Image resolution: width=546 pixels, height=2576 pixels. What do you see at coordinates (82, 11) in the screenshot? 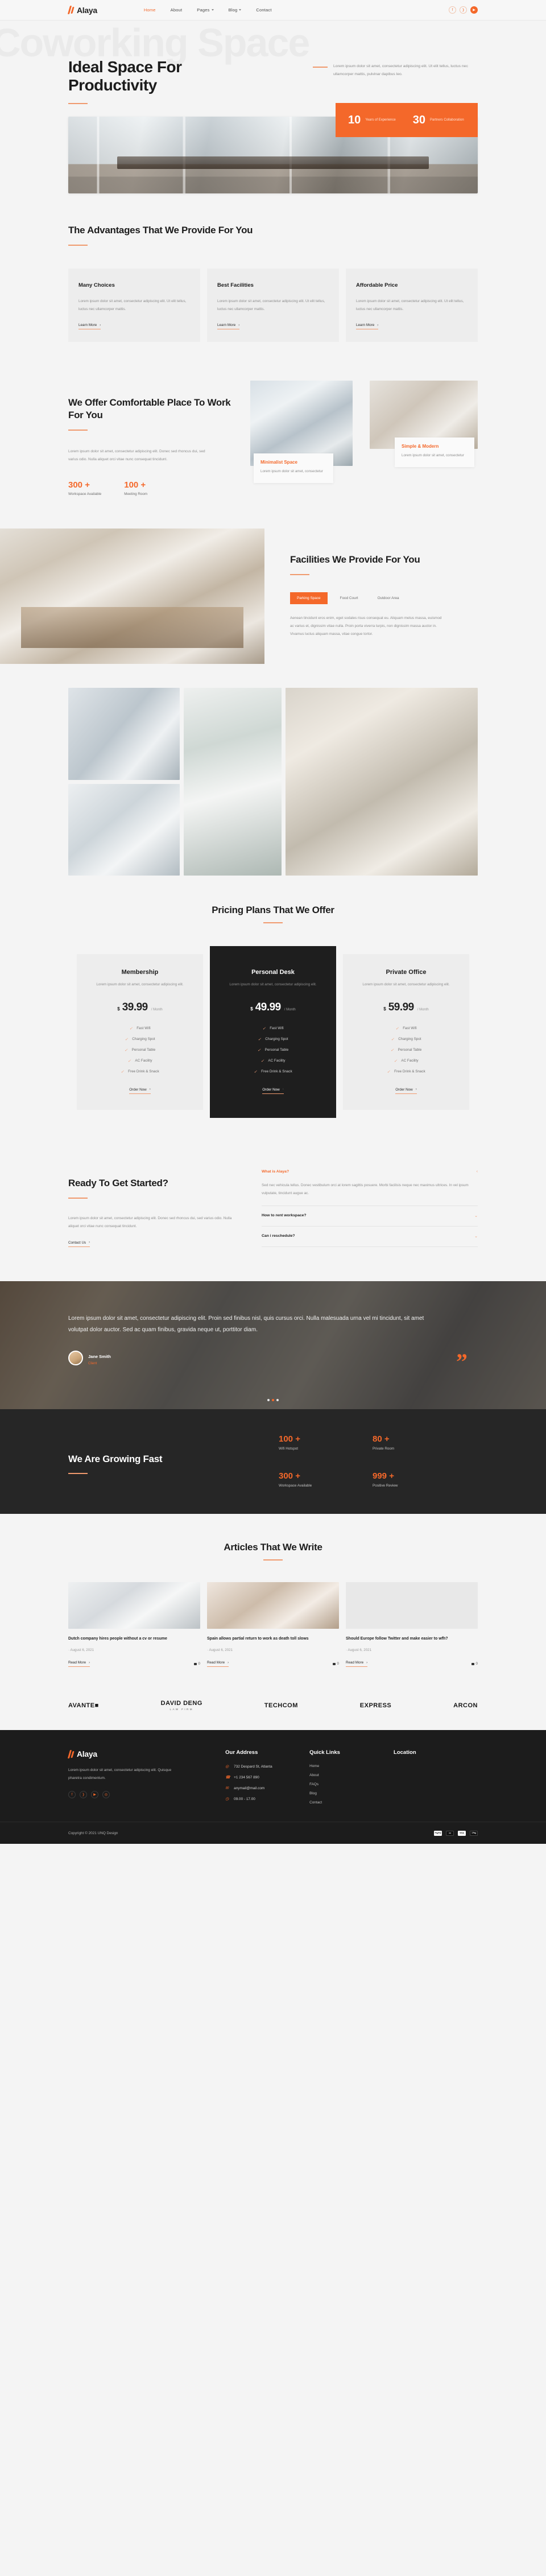
I see `brand-logo: Alaya` at bounding box center [82, 11].